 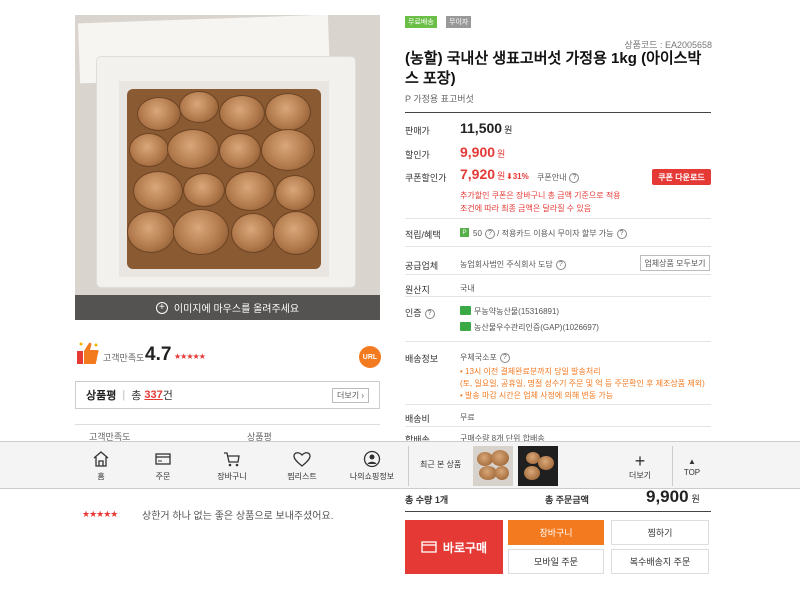 I want to click on product-subtitle: P 가정용 표고버섯, so click(x=439, y=99).